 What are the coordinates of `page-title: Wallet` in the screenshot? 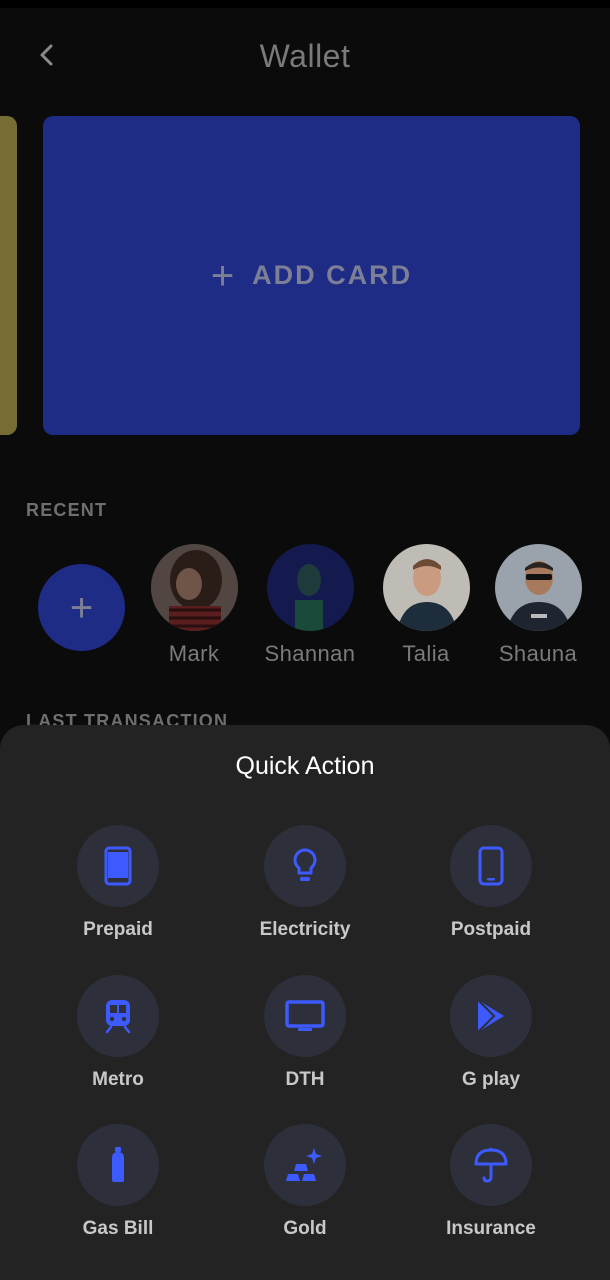 It's located at (305, 56).